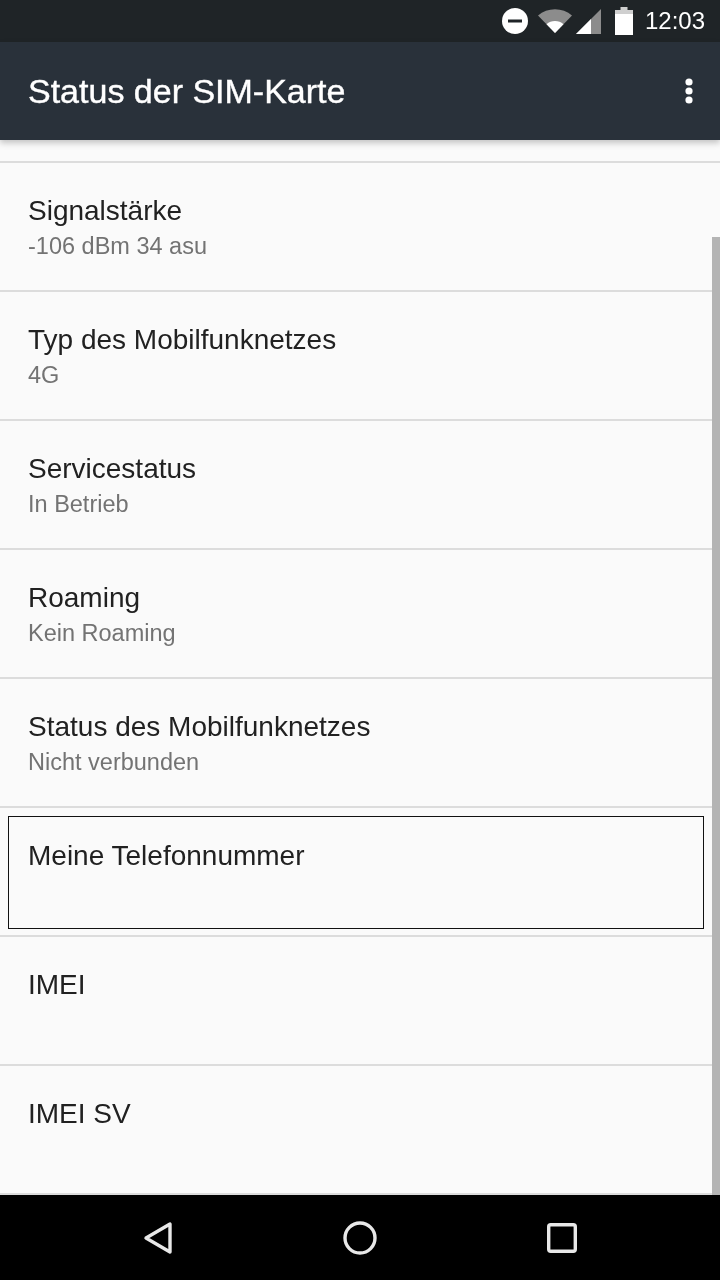 This screenshot has height=1280, width=720. Describe the element at coordinates (588, 21) in the screenshot. I see `signal-icon` at that location.